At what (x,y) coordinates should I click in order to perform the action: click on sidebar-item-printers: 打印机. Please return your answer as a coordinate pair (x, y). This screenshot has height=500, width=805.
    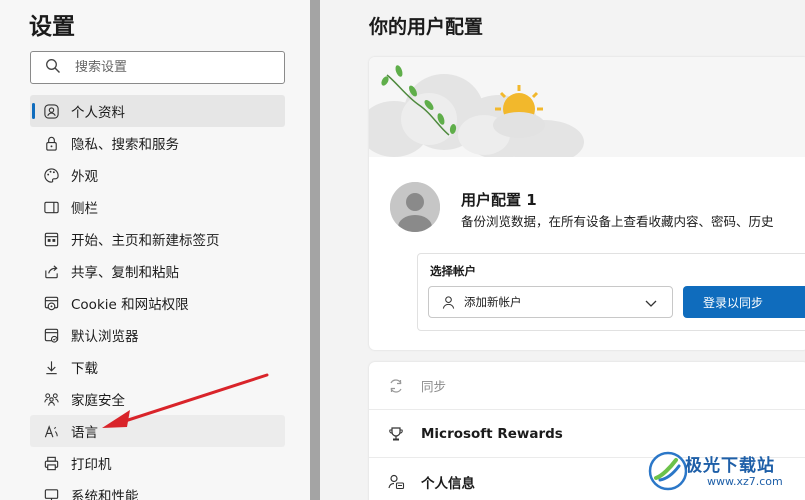
    Looking at the image, I should click on (157, 463).